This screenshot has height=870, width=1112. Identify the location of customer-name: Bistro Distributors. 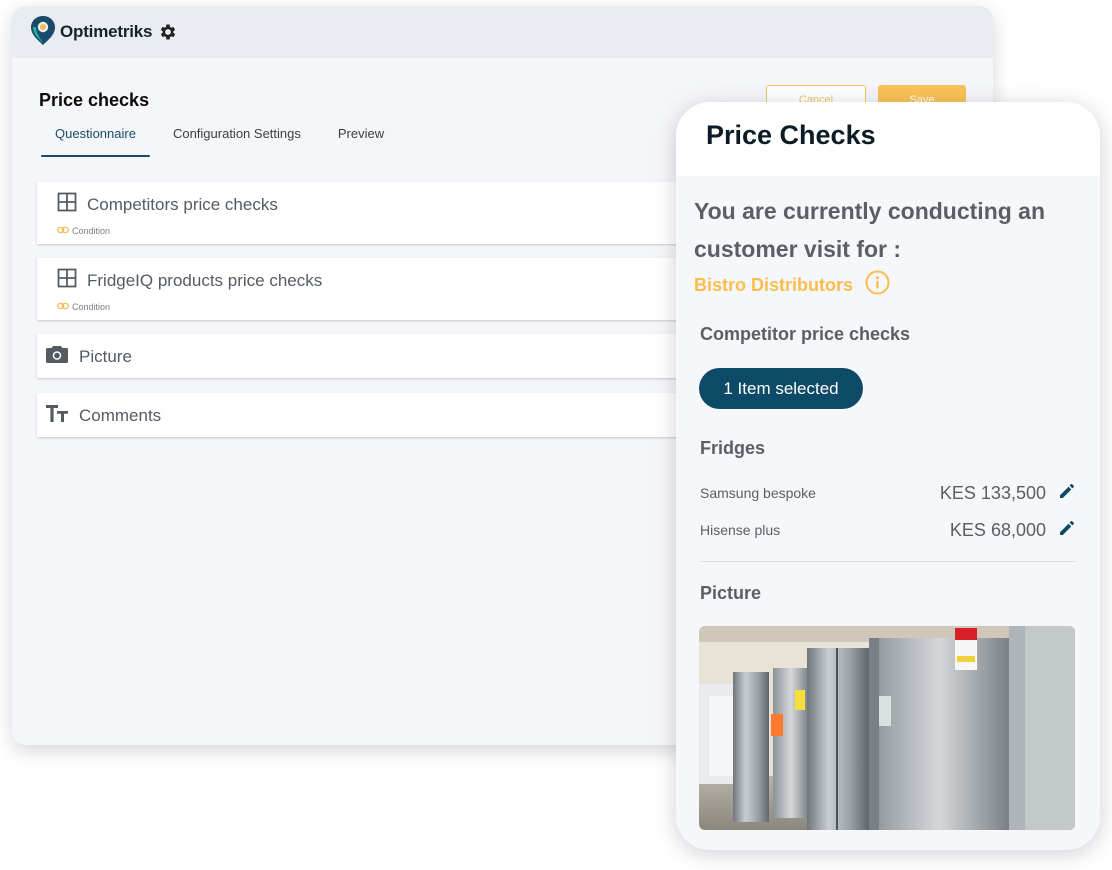
(774, 284).